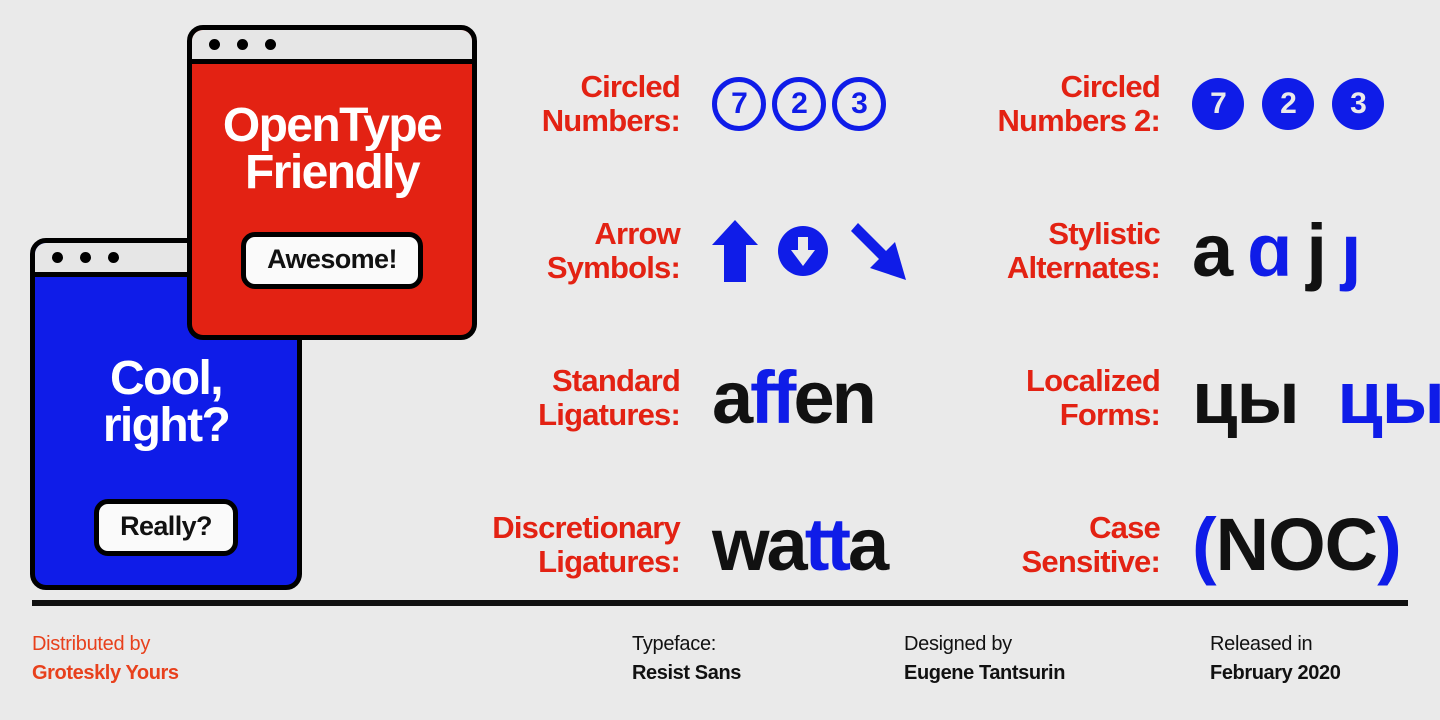 The width and height of the screenshot is (1440, 720). I want to click on glyph-plain: wa, so click(760, 544).